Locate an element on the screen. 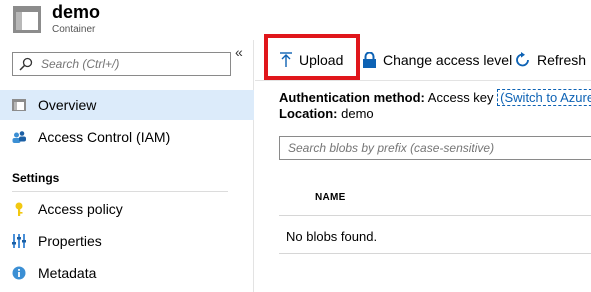  change-access-level-label: Change access level is located at coordinates (448, 60).